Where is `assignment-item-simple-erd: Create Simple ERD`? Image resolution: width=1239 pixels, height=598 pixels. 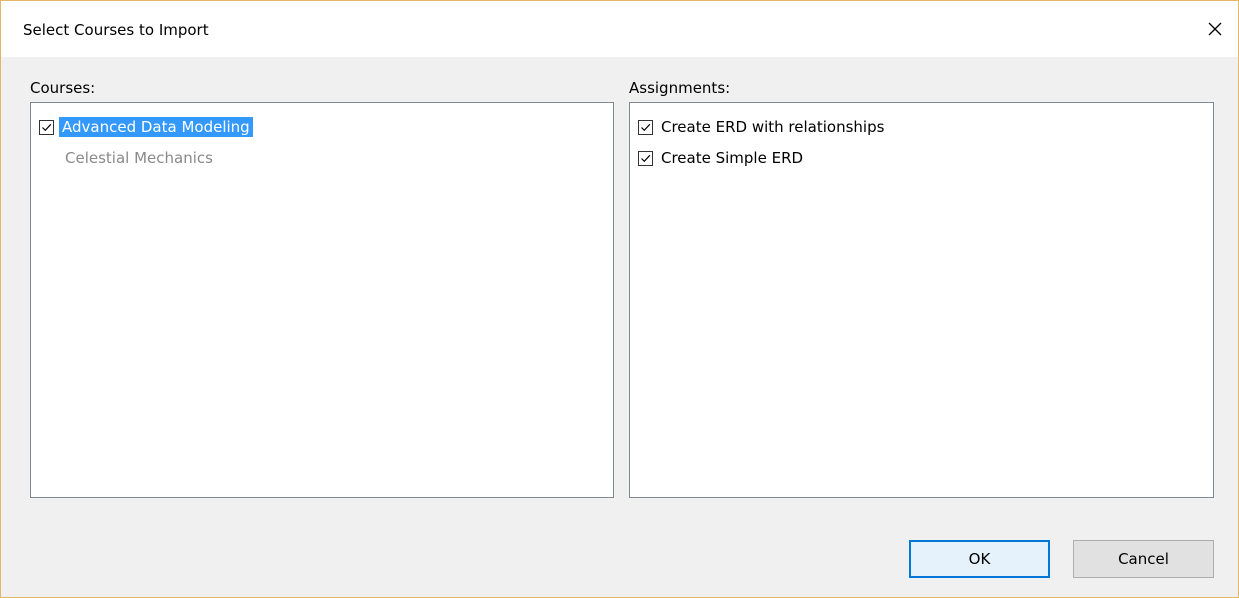
assignment-item-simple-erd: Create Simple ERD is located at coordinates (722, 158).